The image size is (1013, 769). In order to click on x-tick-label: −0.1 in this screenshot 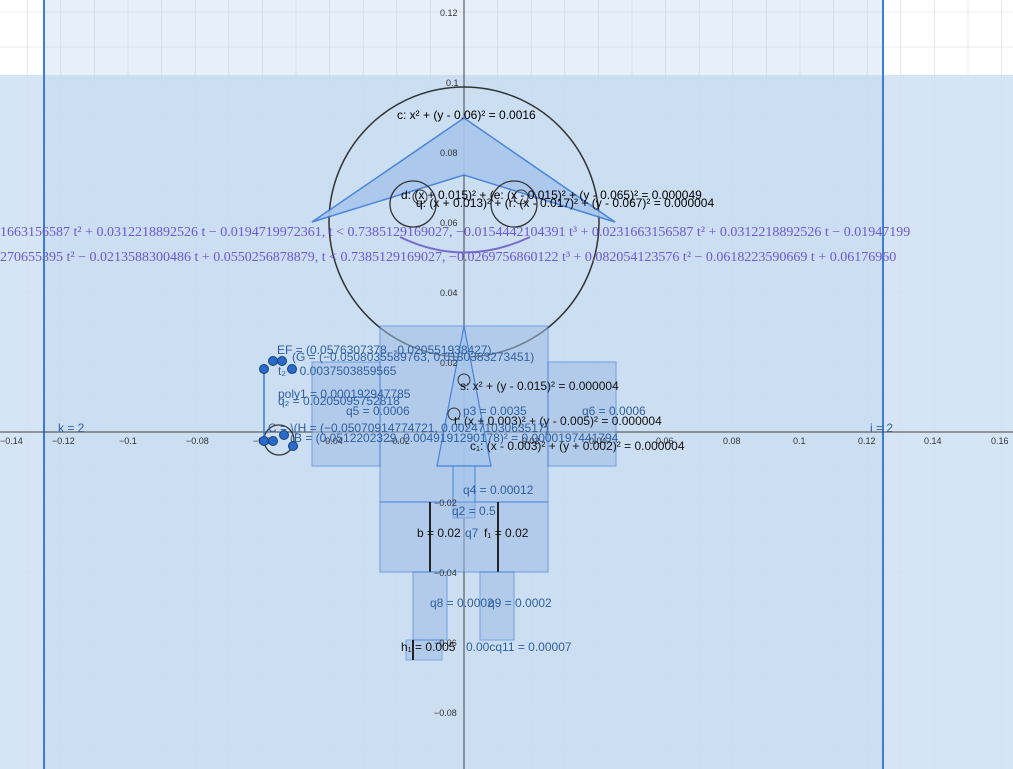, I will do `click(128, 441)`.